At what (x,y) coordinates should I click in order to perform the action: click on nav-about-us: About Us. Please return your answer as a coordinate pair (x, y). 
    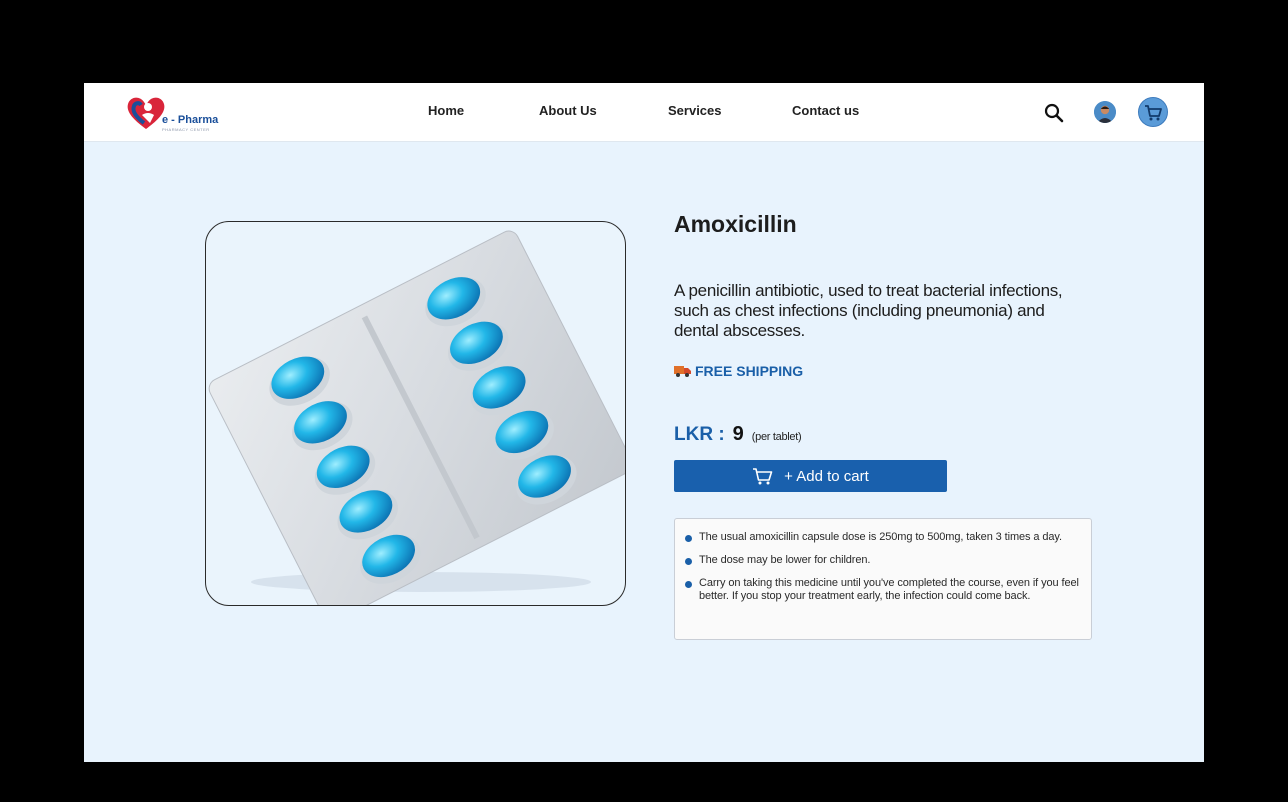
    Looking at the image, I should click on (568, 110).